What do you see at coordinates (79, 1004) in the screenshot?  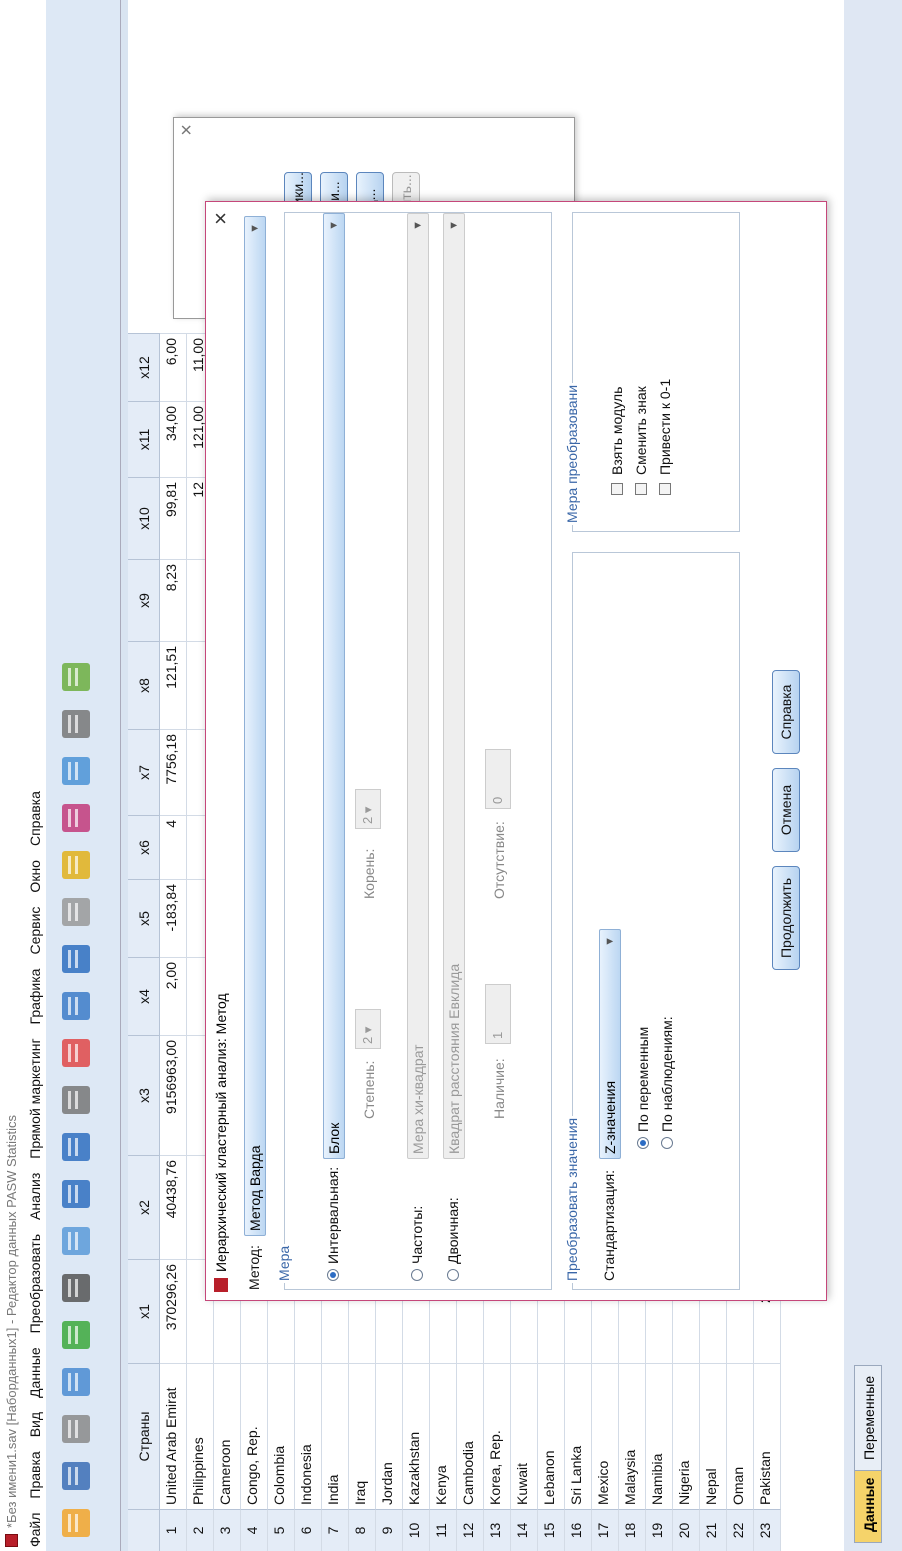 I see `insert-variable-icon` at bounding box center [79, 1004].